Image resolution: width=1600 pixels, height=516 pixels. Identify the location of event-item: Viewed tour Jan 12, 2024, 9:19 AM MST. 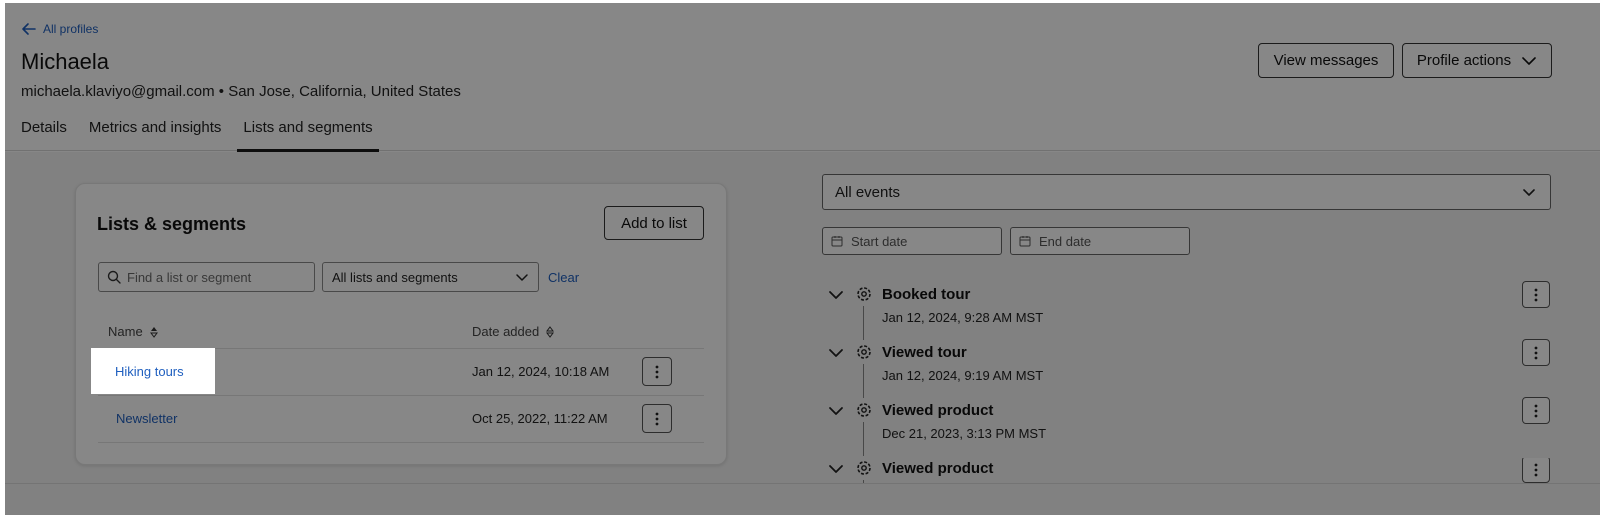
(1186, 369).